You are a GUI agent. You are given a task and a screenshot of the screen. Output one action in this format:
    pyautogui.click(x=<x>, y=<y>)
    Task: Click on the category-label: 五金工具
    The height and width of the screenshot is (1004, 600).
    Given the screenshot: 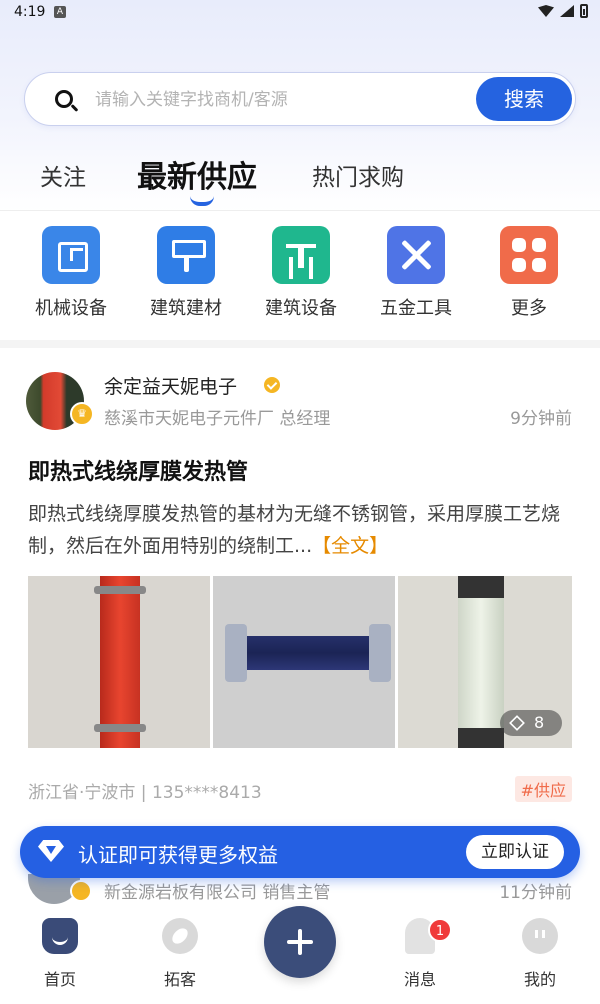 What is the action you would take?
    pyautogui.click(x=416, y=308)
    